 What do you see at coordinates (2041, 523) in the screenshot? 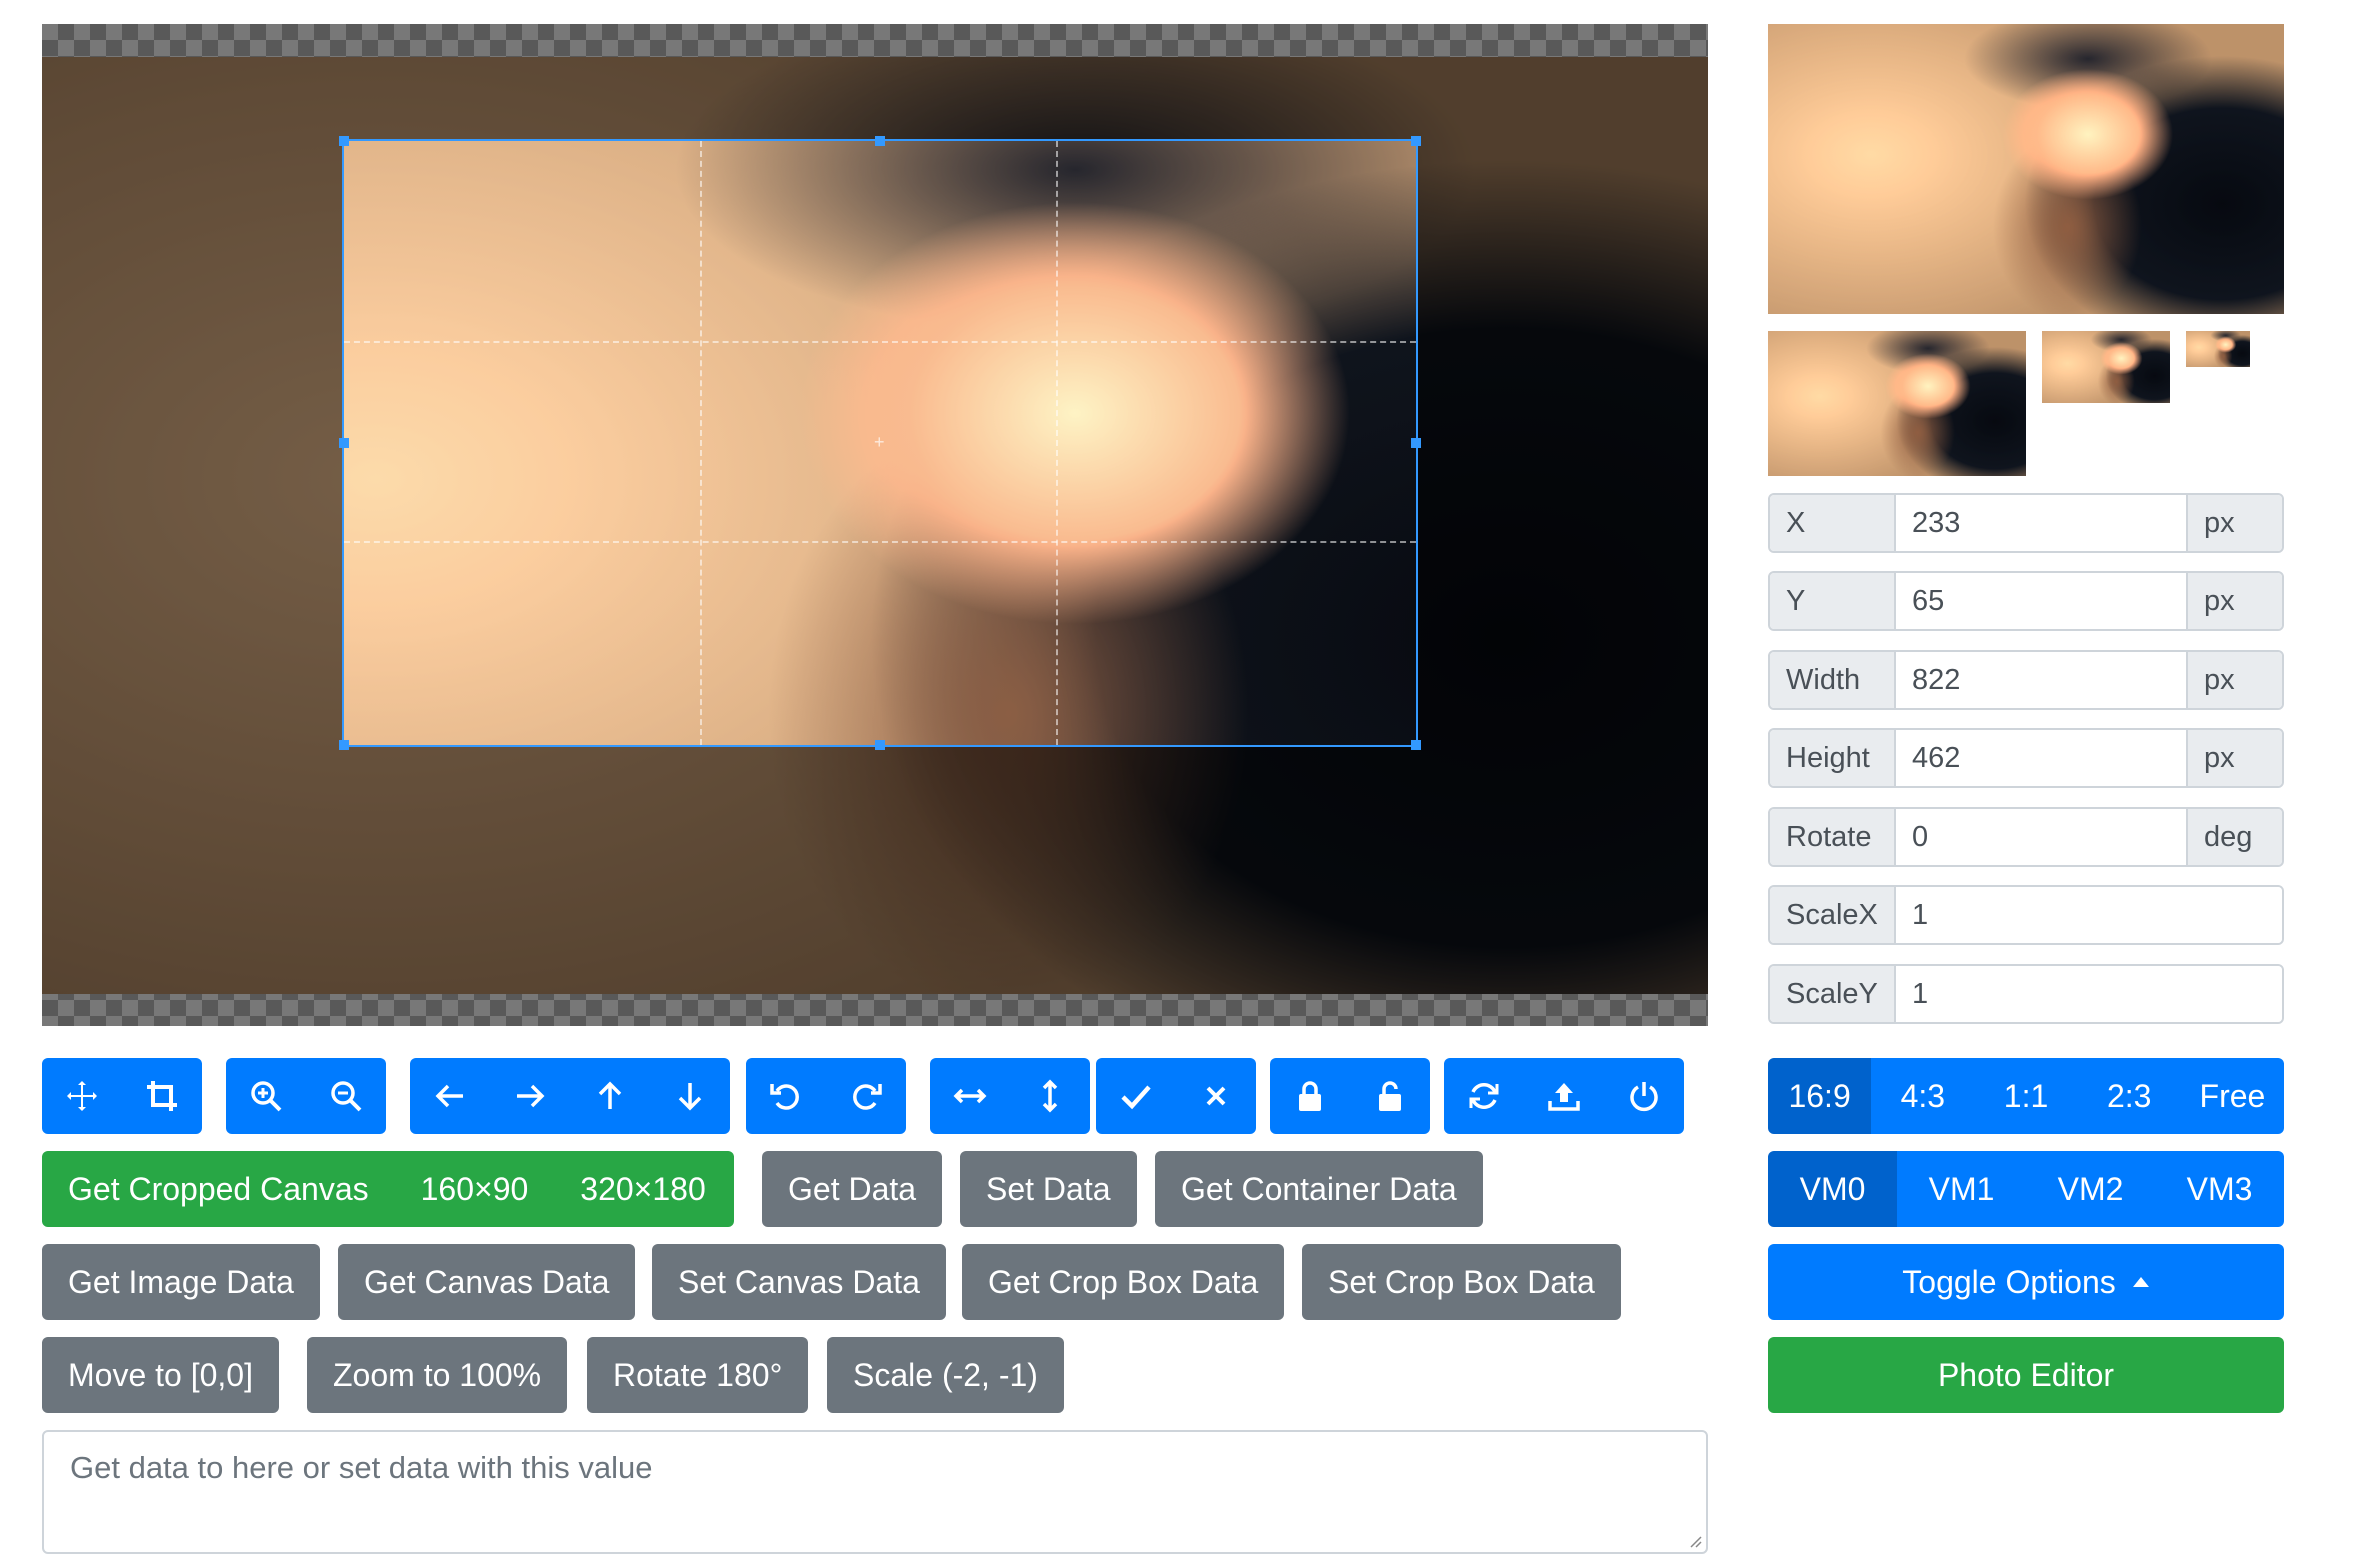
I see `data-x-input: 233` at bounding box center [2041, 523].